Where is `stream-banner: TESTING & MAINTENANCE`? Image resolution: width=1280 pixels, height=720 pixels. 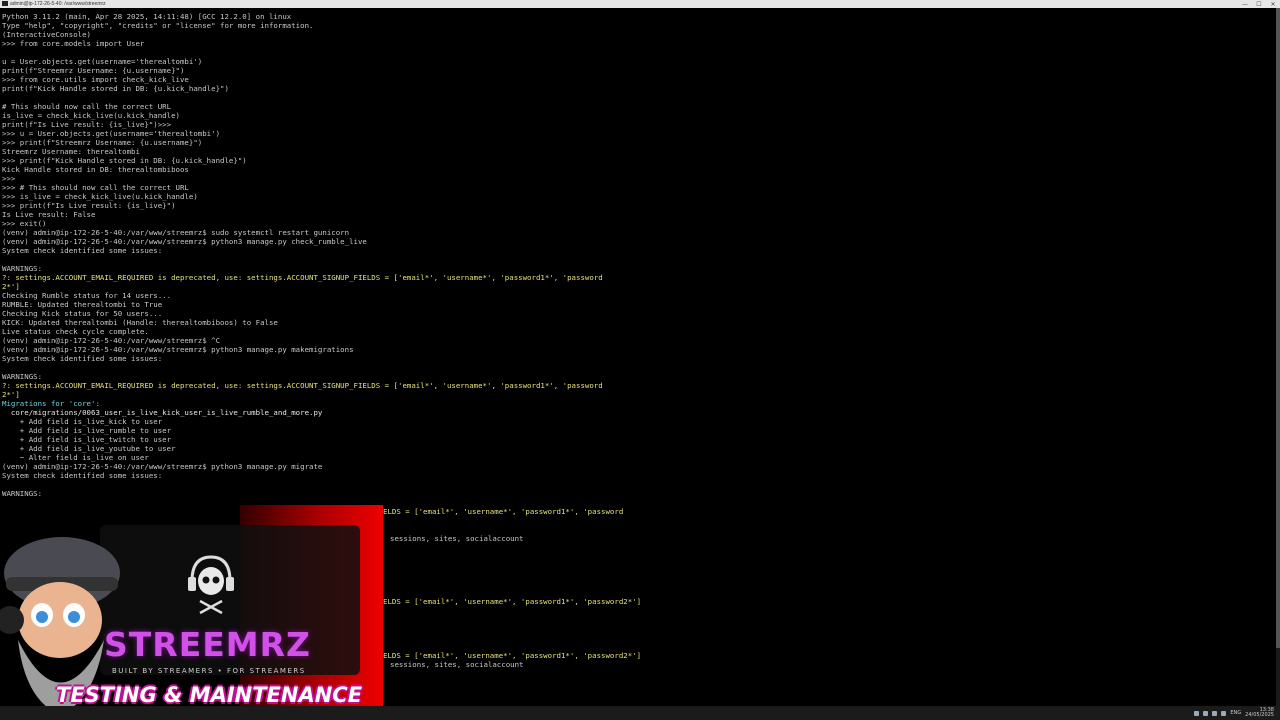 stream-banner: TESTING & MAINTENANCE is located at coordinates (209, 695).